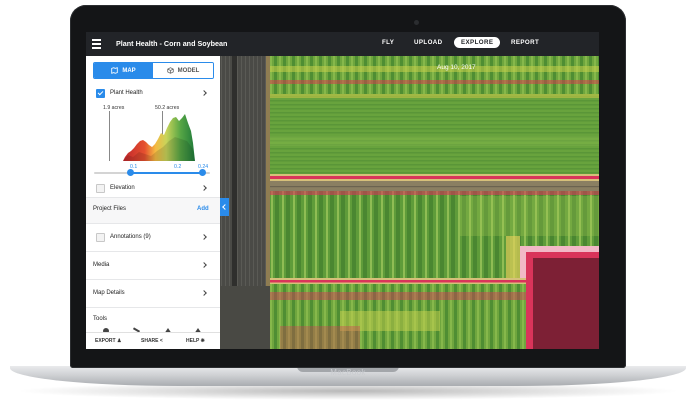 The width and height of the screenshot is (696, 405). What do you see at coordinates (428, 42) in the screenshot?
I see `nav-upload: UPLOAD` at bounding box center [428, 42].